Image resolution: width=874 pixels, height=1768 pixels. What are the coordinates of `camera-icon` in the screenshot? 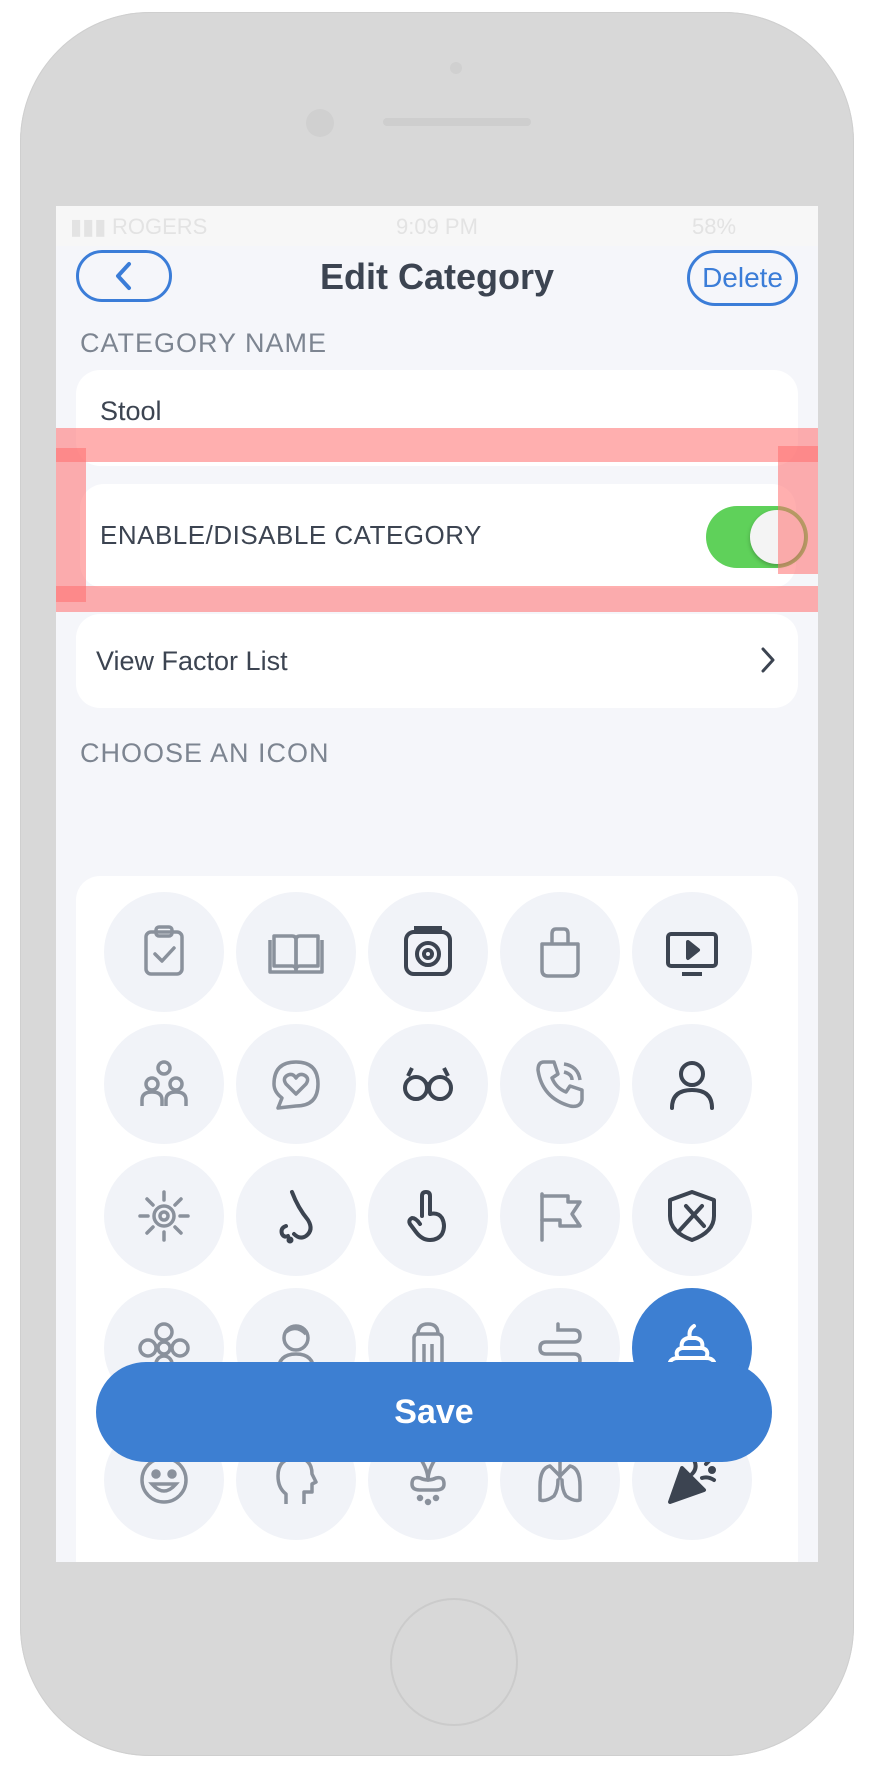 It's located at (428, 951).